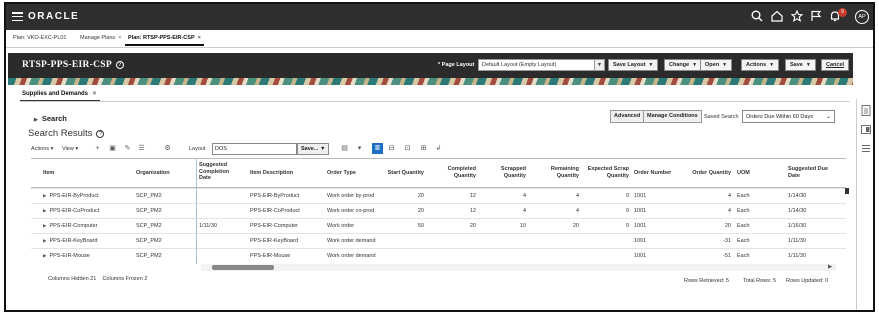 The image size is (879, 315). I want to click on cell-item: ▶ PPS-EIR-Computer, so click(70, 226).